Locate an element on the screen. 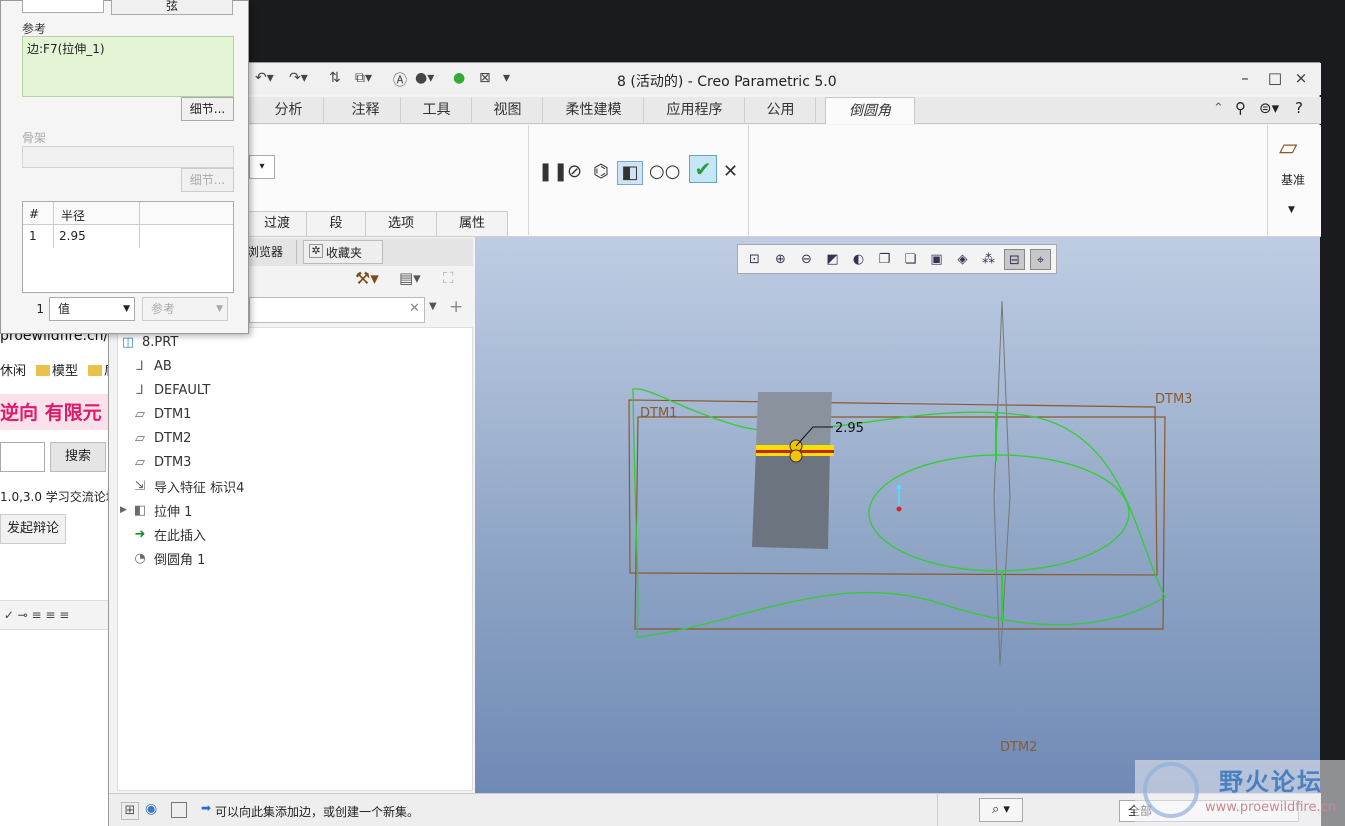 This screenshot has height=826, width=1345. label-dtm3: DTM3 is located at coordinates (1173, 399).